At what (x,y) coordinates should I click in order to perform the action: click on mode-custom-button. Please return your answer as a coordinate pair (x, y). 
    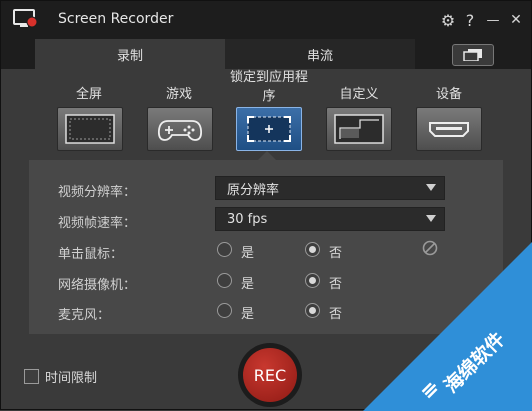
    Looking at the image, I should click on (359, 129).